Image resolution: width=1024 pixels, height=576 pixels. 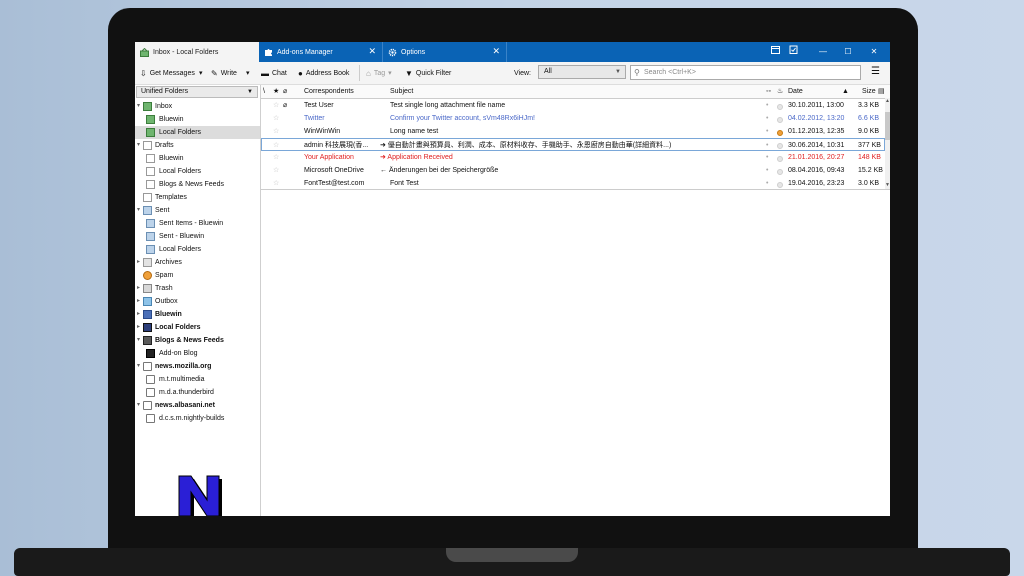 What do you see at coordinates (150, 236) in the screenshot?
I see `sent-icon` at bounding box center [150, 236].